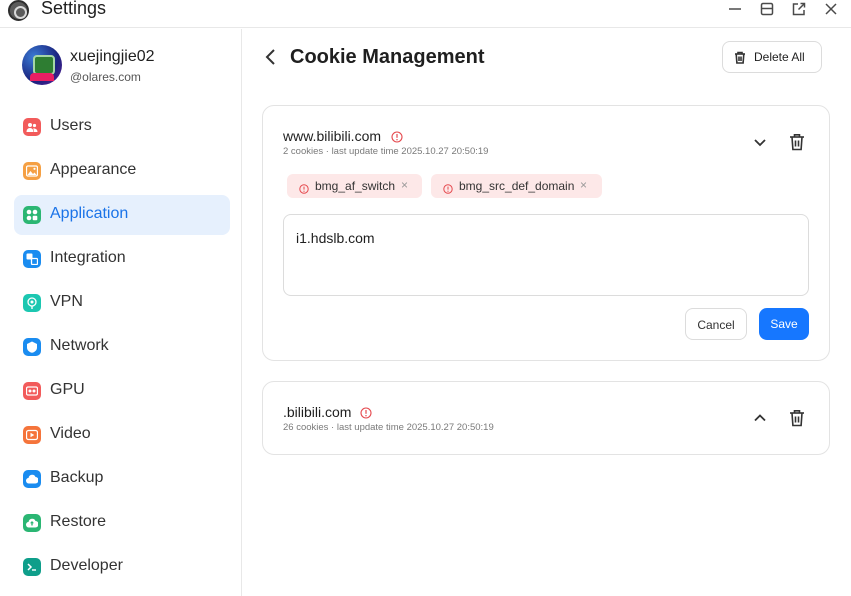 This screenshot has height=596, width=851. I want to click on integration-icon, so click(32, 259).